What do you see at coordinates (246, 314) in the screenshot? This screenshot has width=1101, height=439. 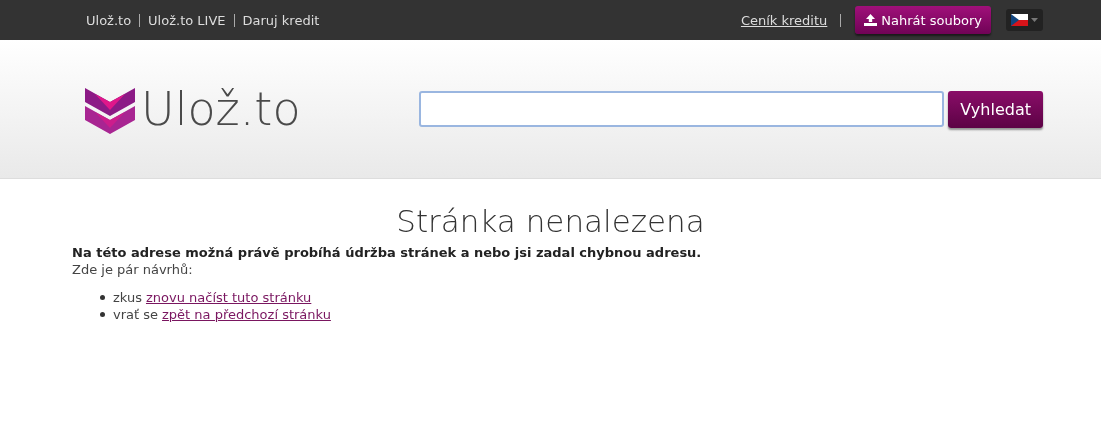 I see `suggestion-link: zpět na předchozí stránku` at bounding box center [246, 314].